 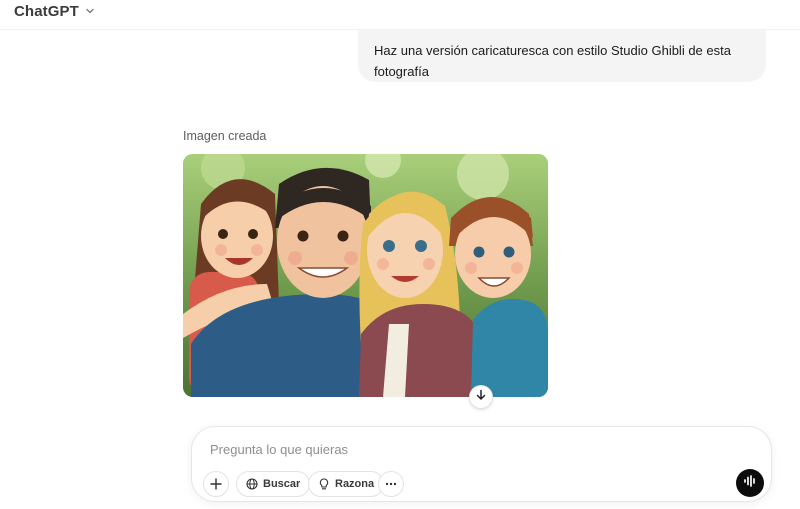 What do you see at coordinates (355, 484) in the screenshot?
I see `reason-tool-label: Razona` at bounding box center [355, 484].